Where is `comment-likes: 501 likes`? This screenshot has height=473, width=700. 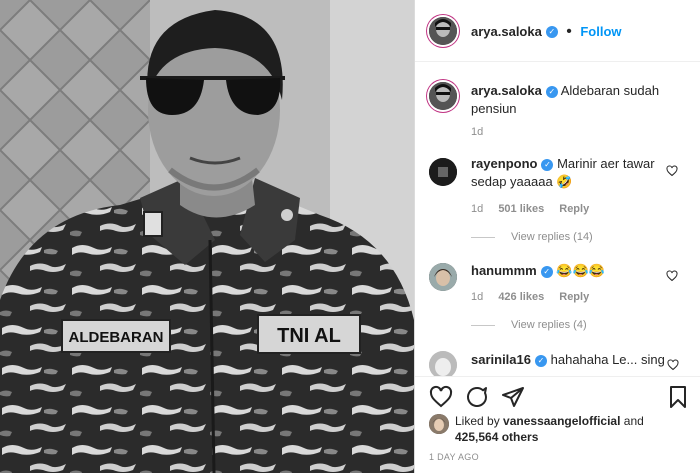 comment-likes: 501 likes is located at coordinates (521, 209).